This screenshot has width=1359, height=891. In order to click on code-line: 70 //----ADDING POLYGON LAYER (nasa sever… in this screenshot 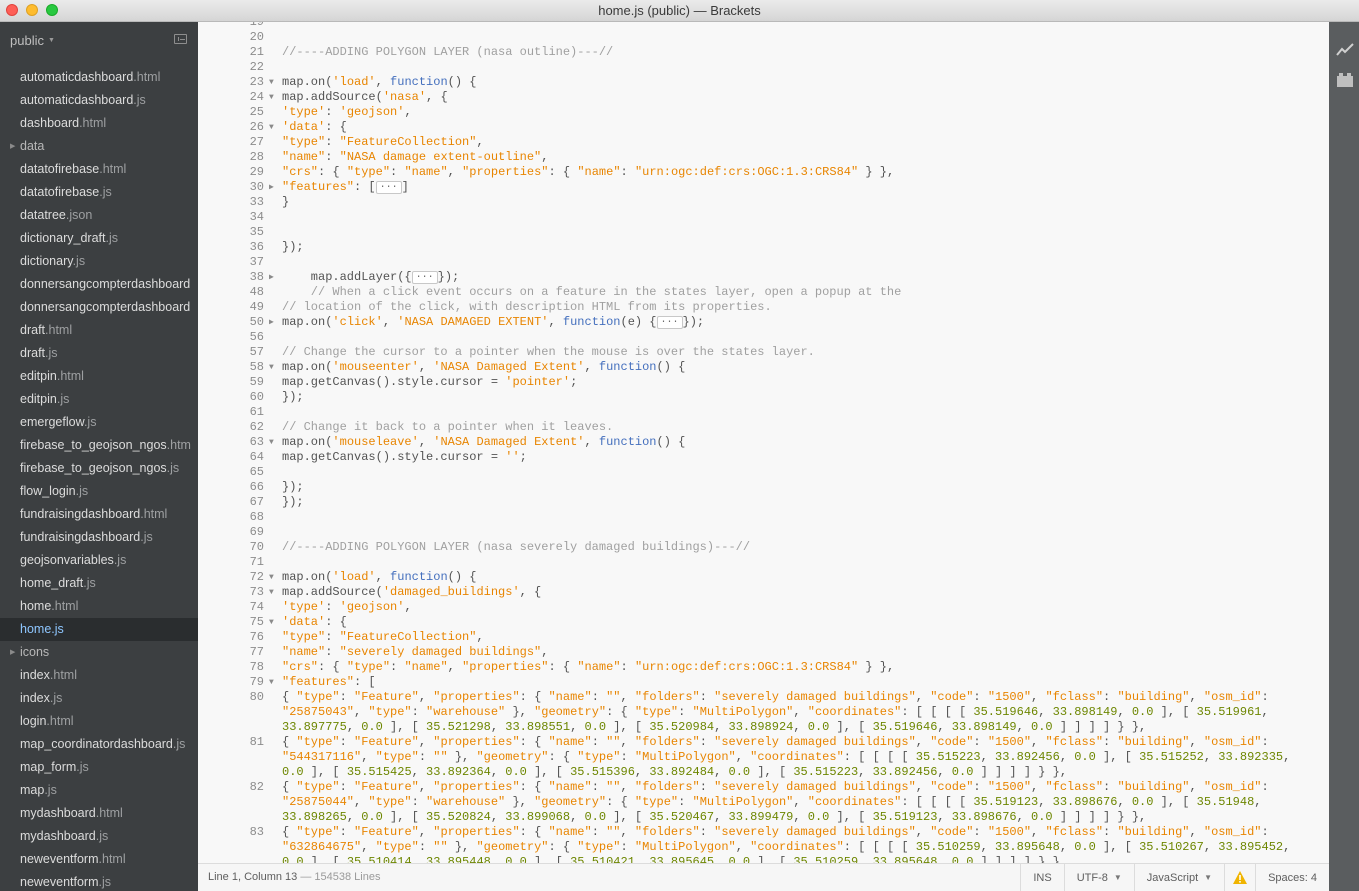, I will do `click(763, 547)`.